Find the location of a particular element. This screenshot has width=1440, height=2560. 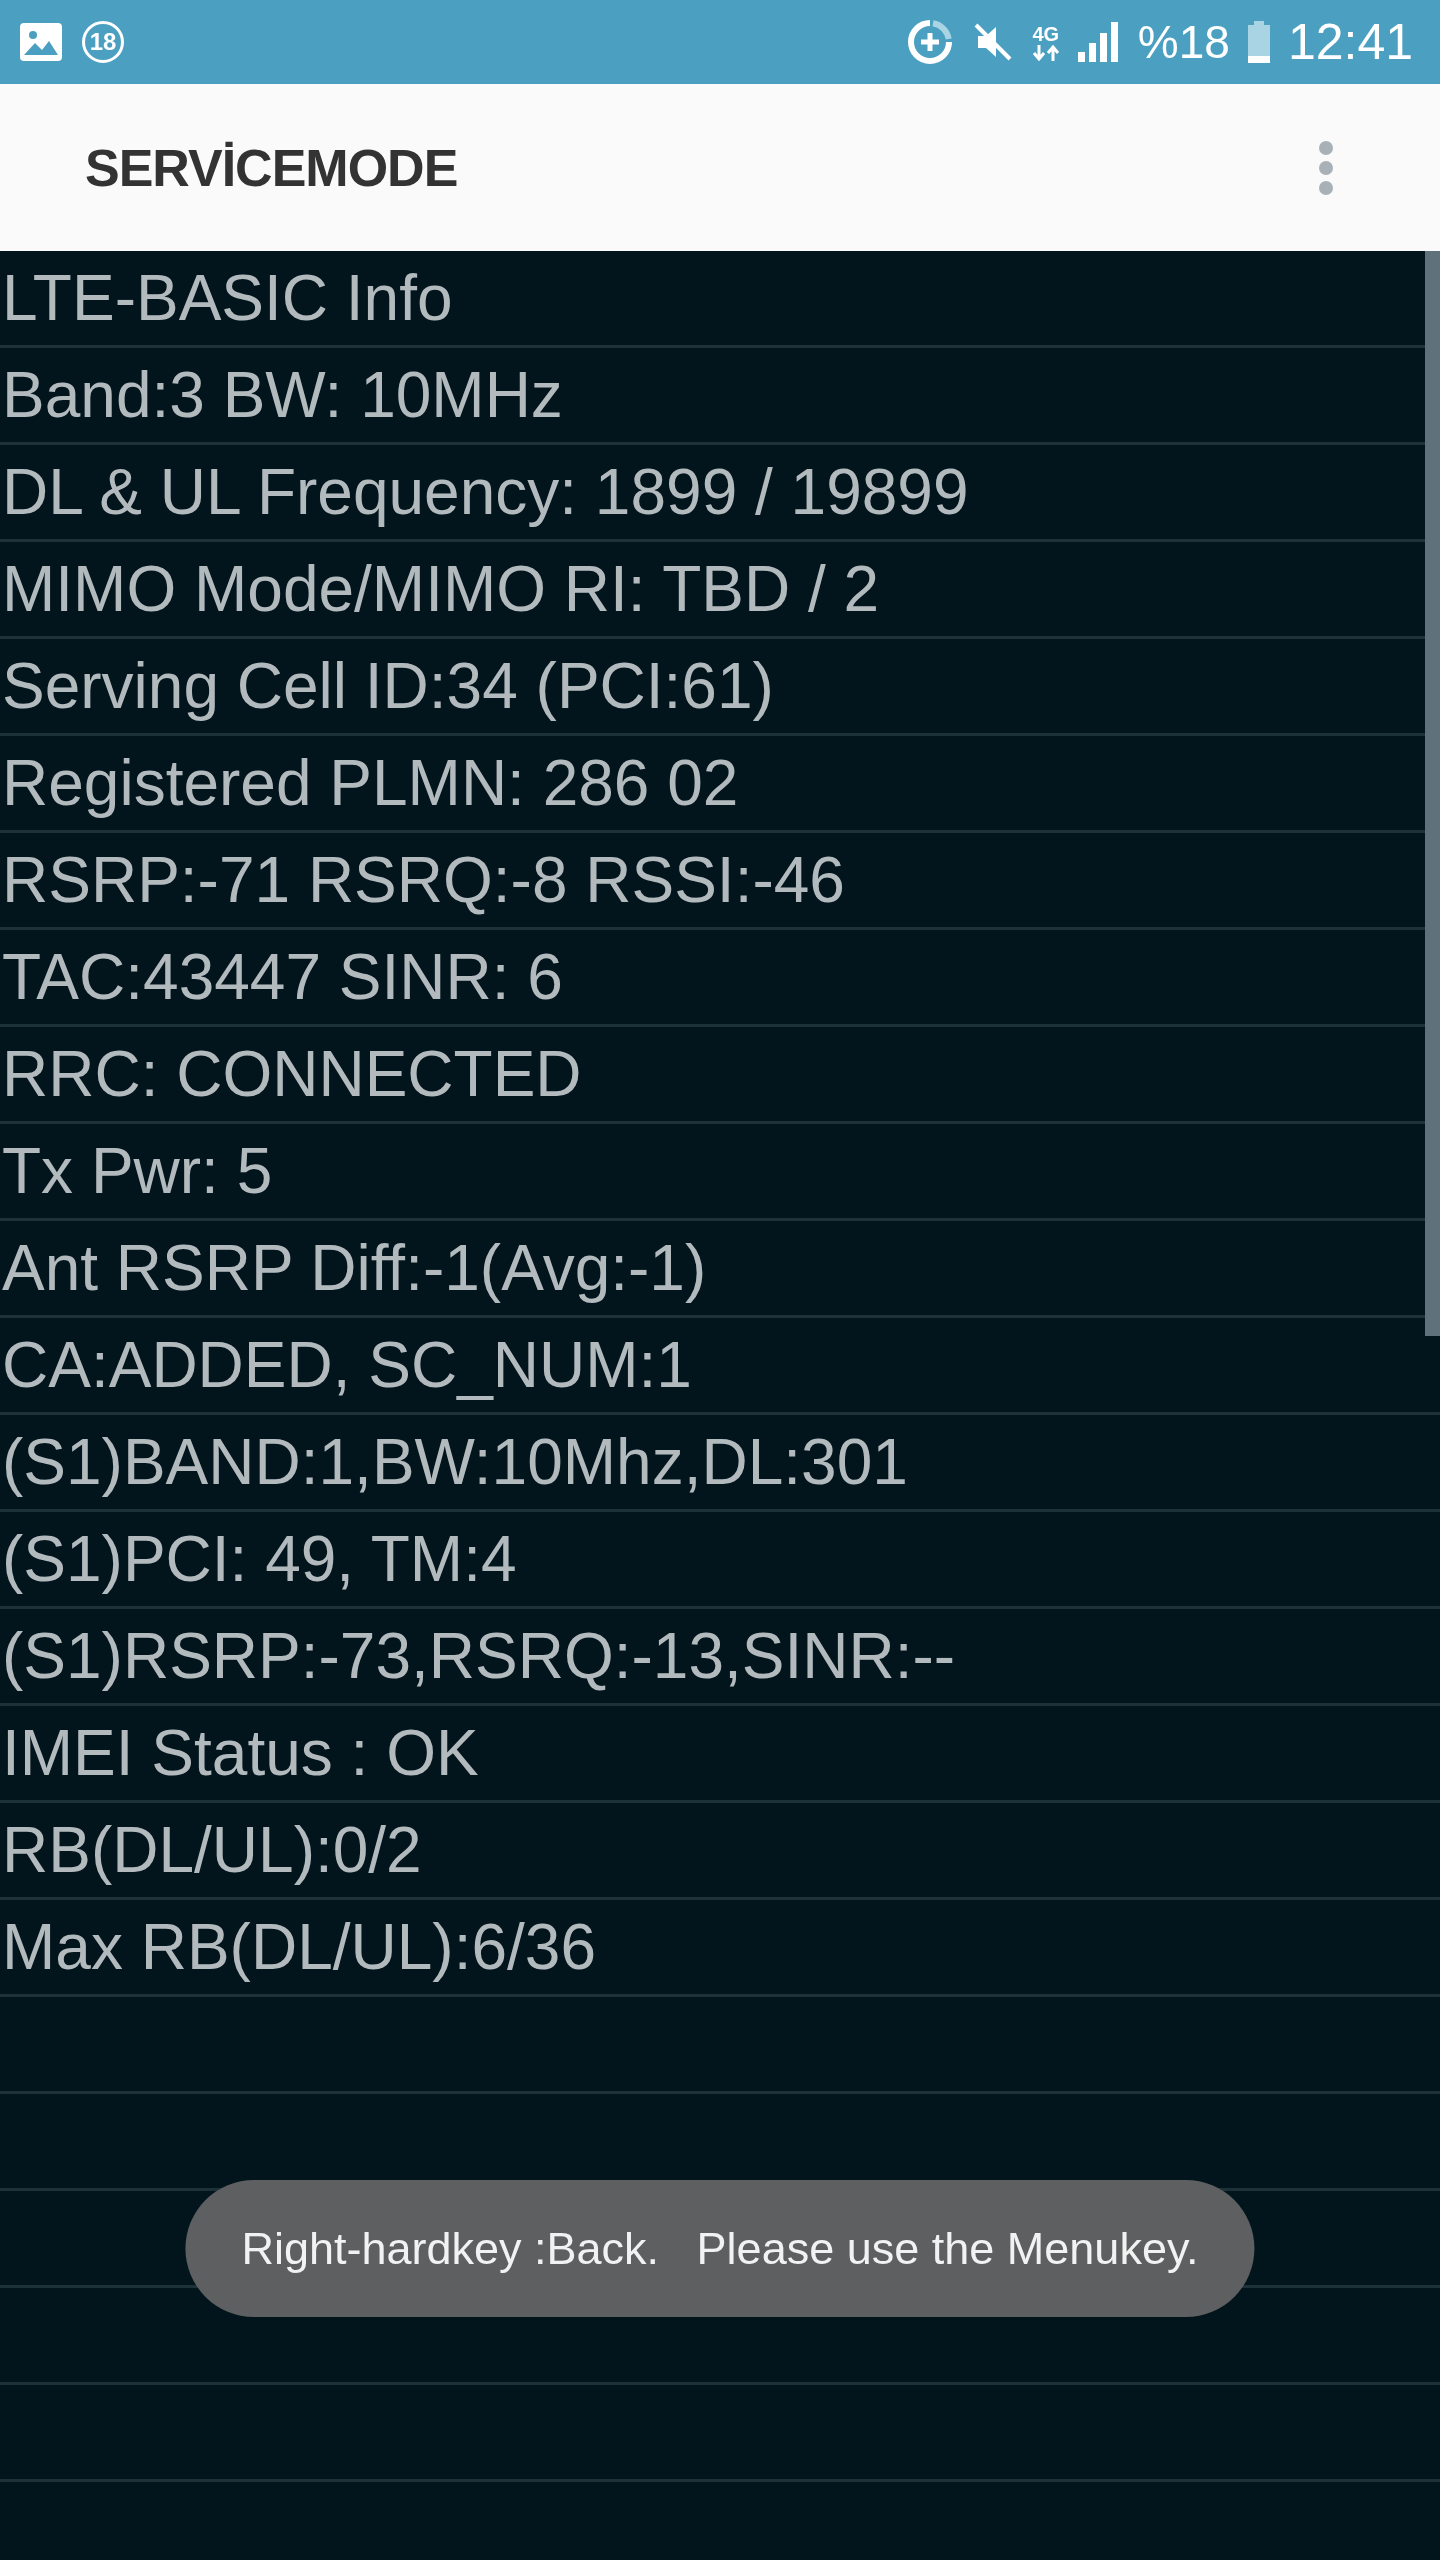

info-row-text: LTE-BASIC Info is located at coordinates (227, 298).